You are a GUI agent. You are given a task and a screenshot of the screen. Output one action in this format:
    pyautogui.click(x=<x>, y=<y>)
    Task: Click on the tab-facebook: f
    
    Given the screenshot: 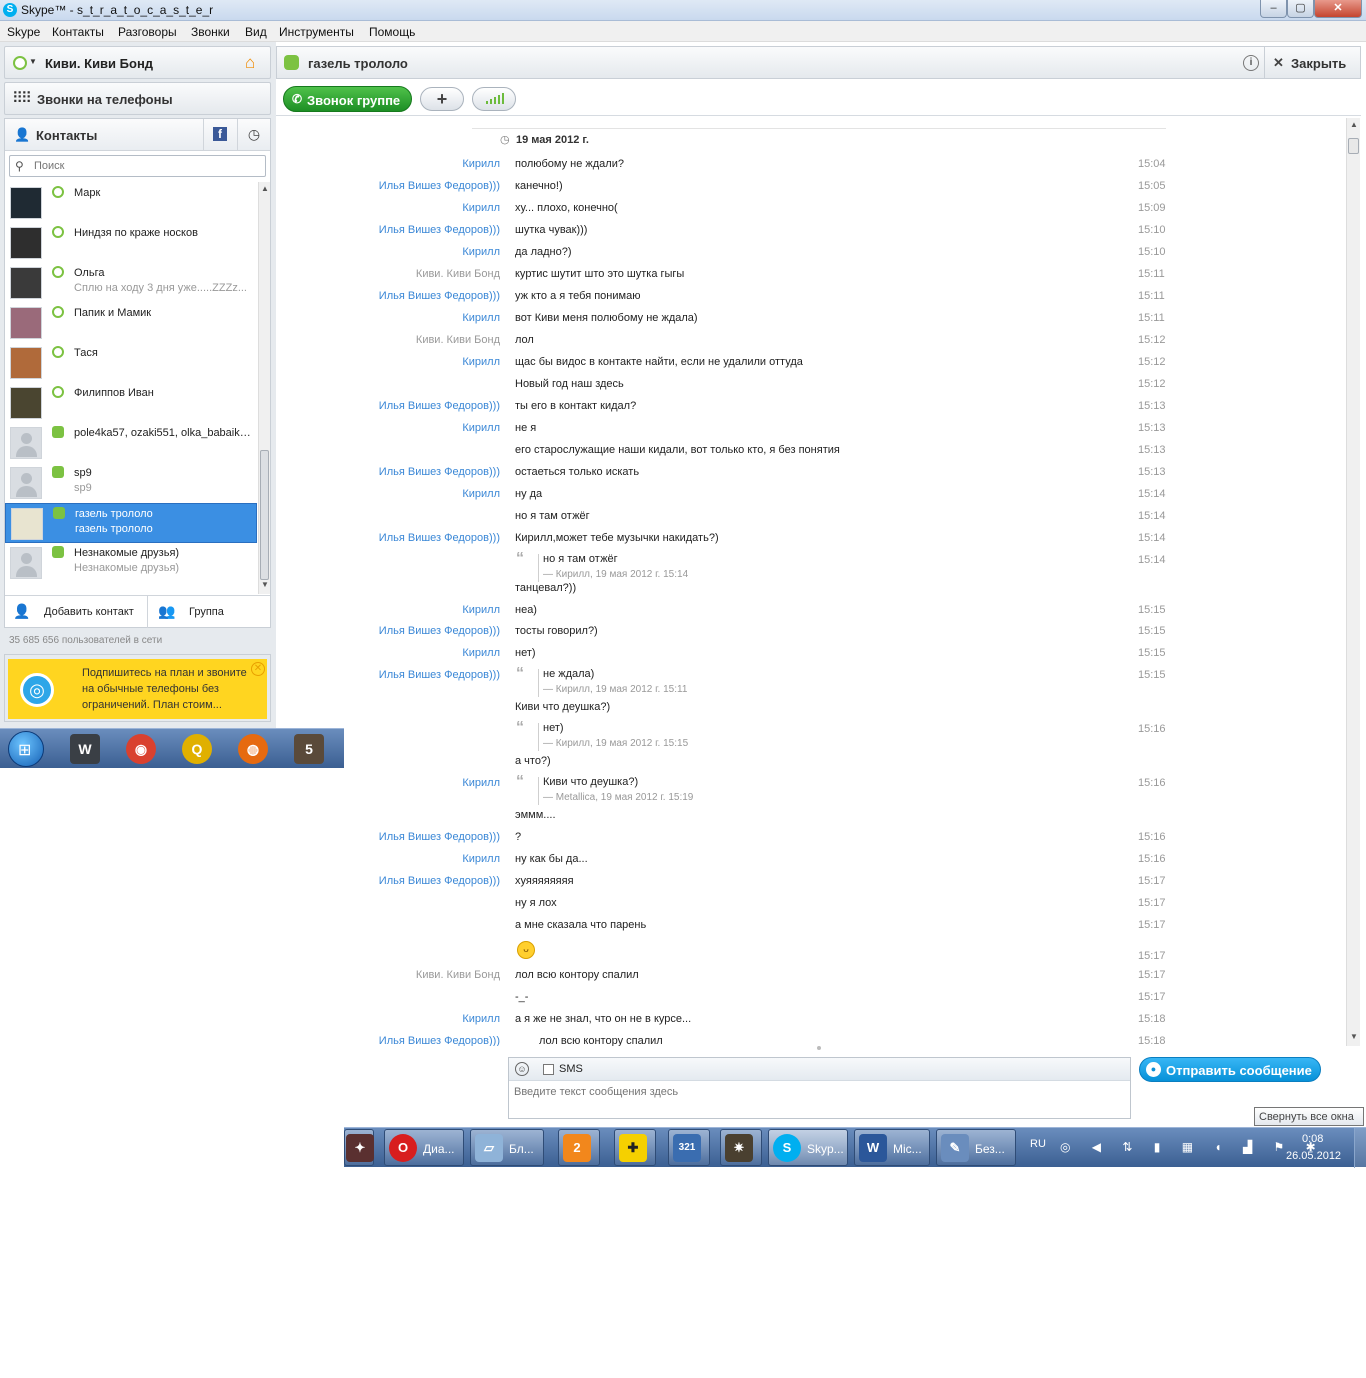 What is the action you would take?
    pyautogui.click(x=219, y=134)
    